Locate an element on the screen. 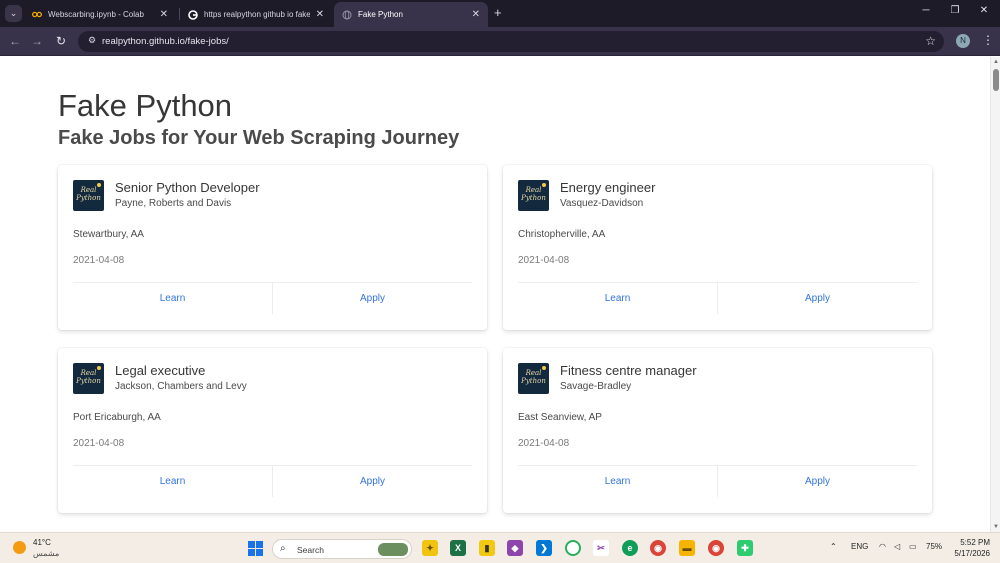 The width and height of the screenshot is (1000, 563). edge-icon: e is located at coordinates (630, 548).